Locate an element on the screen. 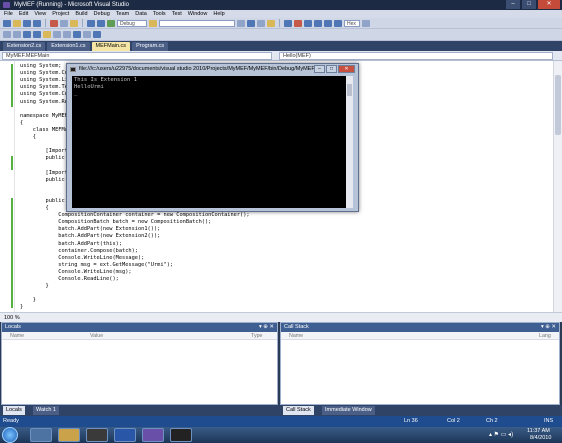 The image size is (562, 443). tab-watch1: Watch 1 is located at coordinates (46, 410).